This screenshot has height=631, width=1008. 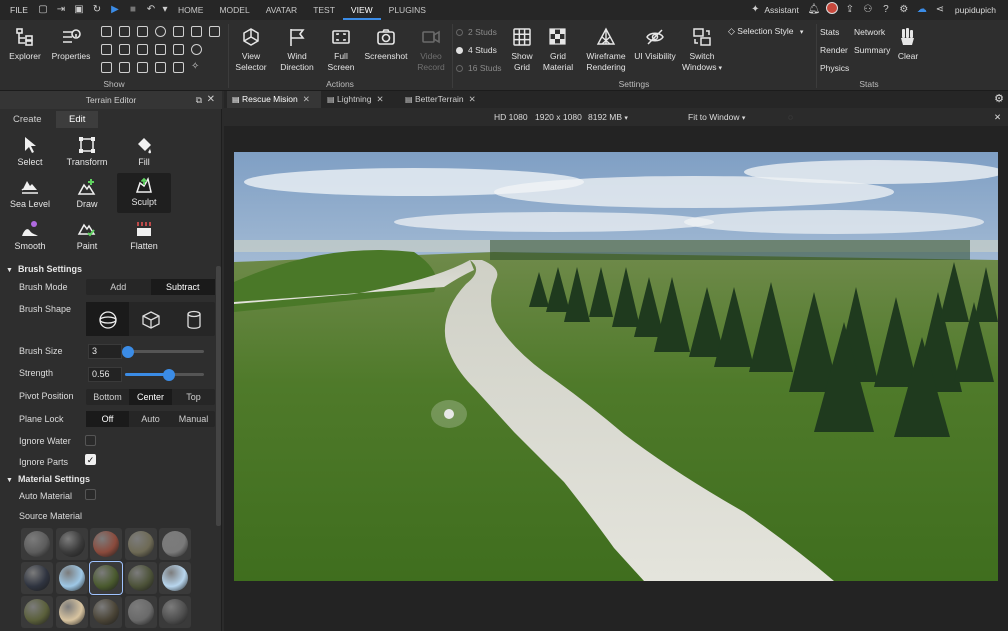 I want to click on screenshot-button: Screenshot, so click(x=386, y=44).